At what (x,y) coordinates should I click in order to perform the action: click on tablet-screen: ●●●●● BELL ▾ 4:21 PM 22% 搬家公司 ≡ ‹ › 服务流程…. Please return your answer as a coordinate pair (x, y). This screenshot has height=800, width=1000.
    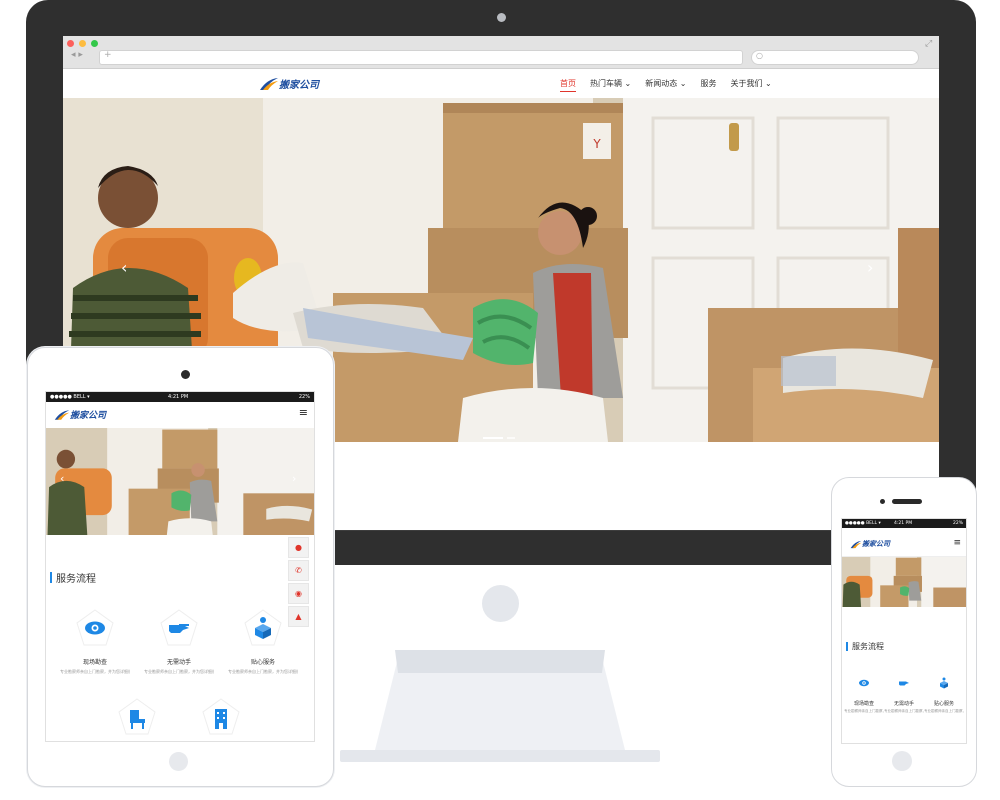
    Looking at the image, I should click on (180, 566).